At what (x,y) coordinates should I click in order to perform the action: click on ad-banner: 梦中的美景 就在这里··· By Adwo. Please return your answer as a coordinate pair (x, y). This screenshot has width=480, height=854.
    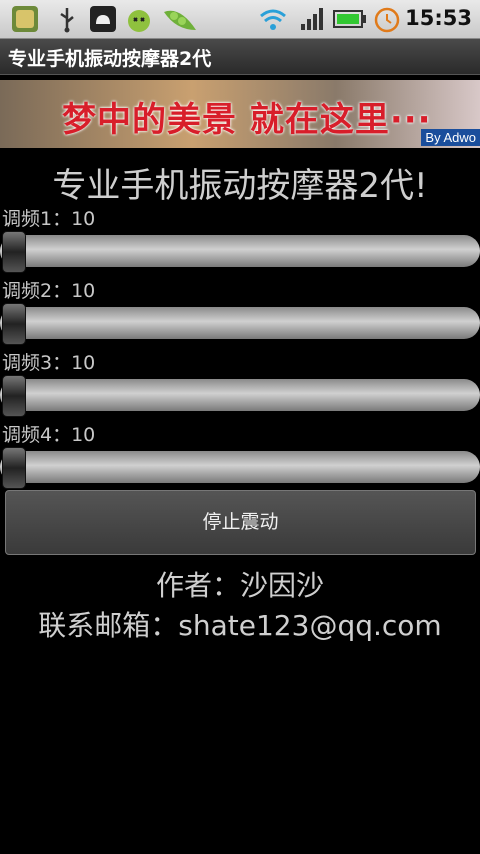
    Looking at the image, I should click on (240, 114).